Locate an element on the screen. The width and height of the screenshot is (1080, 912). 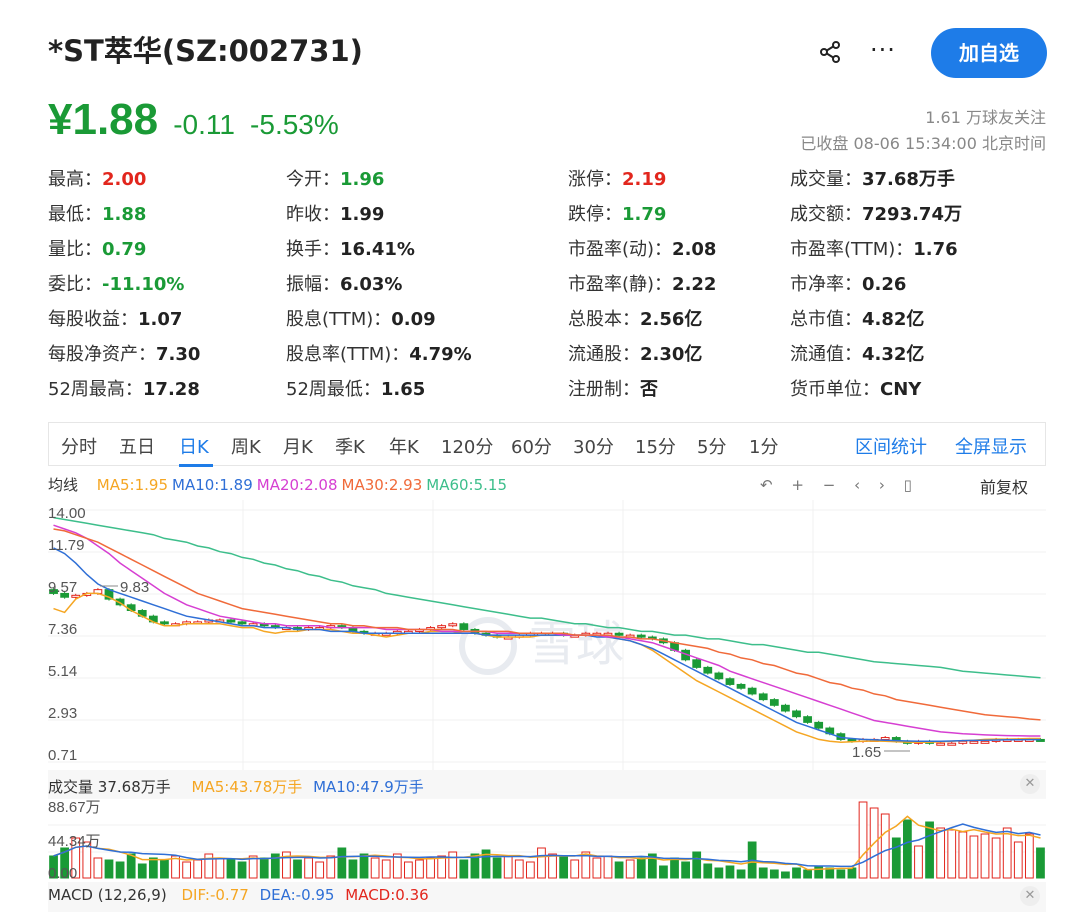
tab-period: 年K is located at coordinates (404, 446).